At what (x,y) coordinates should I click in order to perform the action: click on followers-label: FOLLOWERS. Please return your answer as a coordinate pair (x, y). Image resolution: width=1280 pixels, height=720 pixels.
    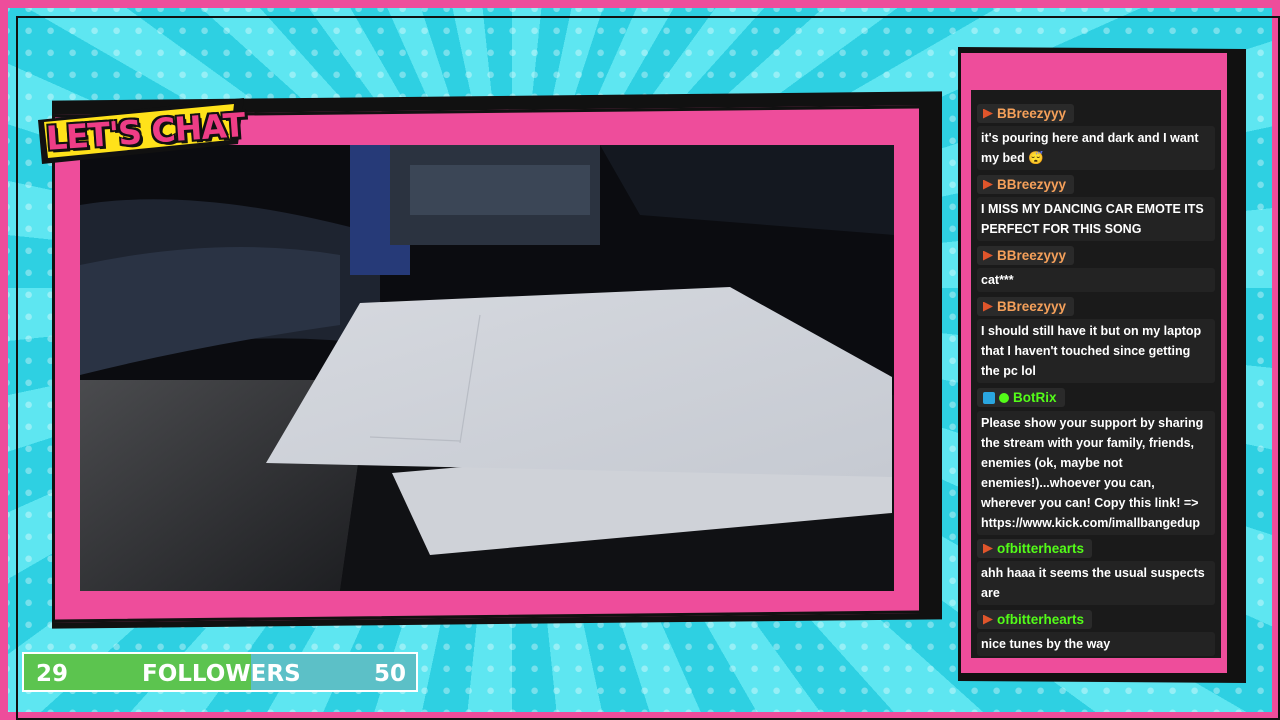
    Looking at the image, I should click on (221, 674).